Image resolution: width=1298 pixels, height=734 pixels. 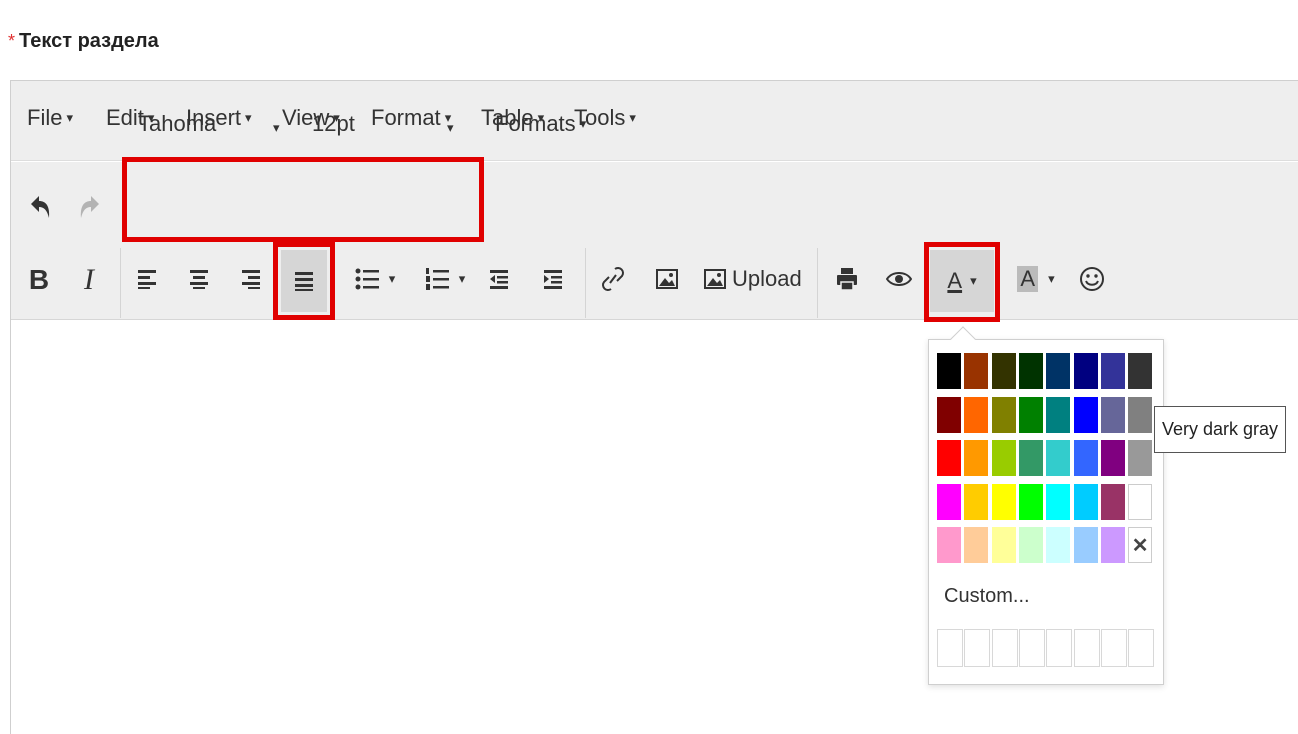 I want to click on align-right-button, so click(x=251, y=279).